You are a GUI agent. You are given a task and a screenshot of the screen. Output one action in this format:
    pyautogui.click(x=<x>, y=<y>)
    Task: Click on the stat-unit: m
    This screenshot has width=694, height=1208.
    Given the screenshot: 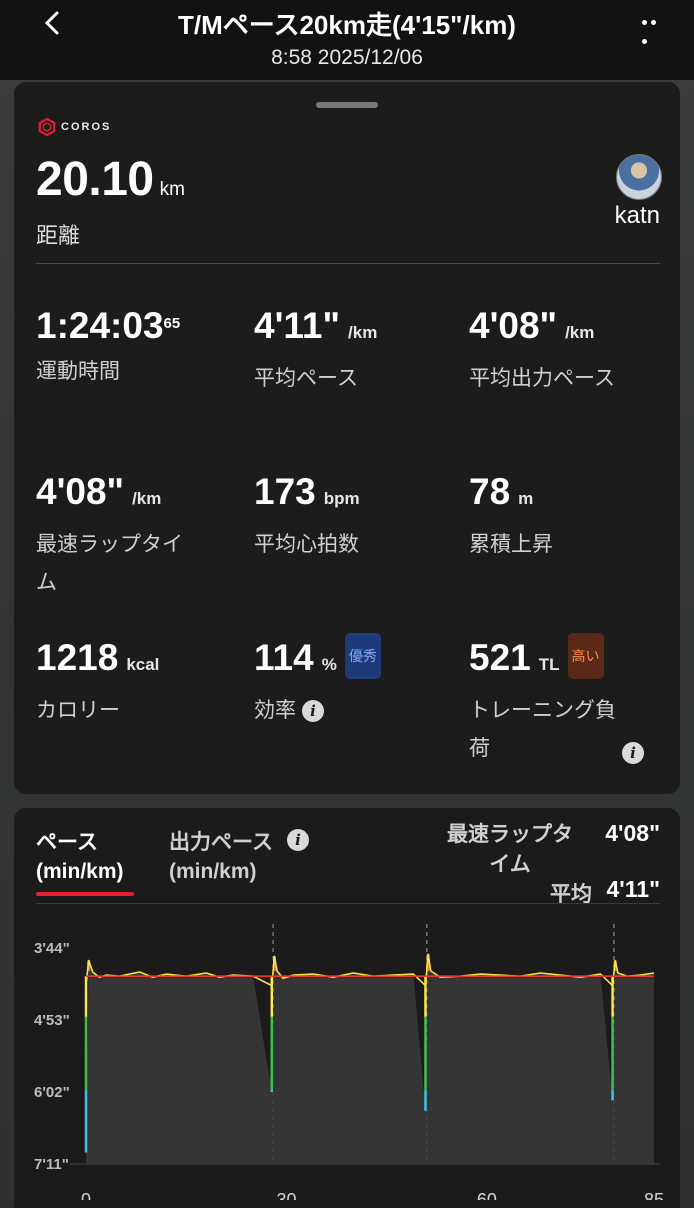 What is the action you would take?
    pyautogui.click(x=526, y=498)
    